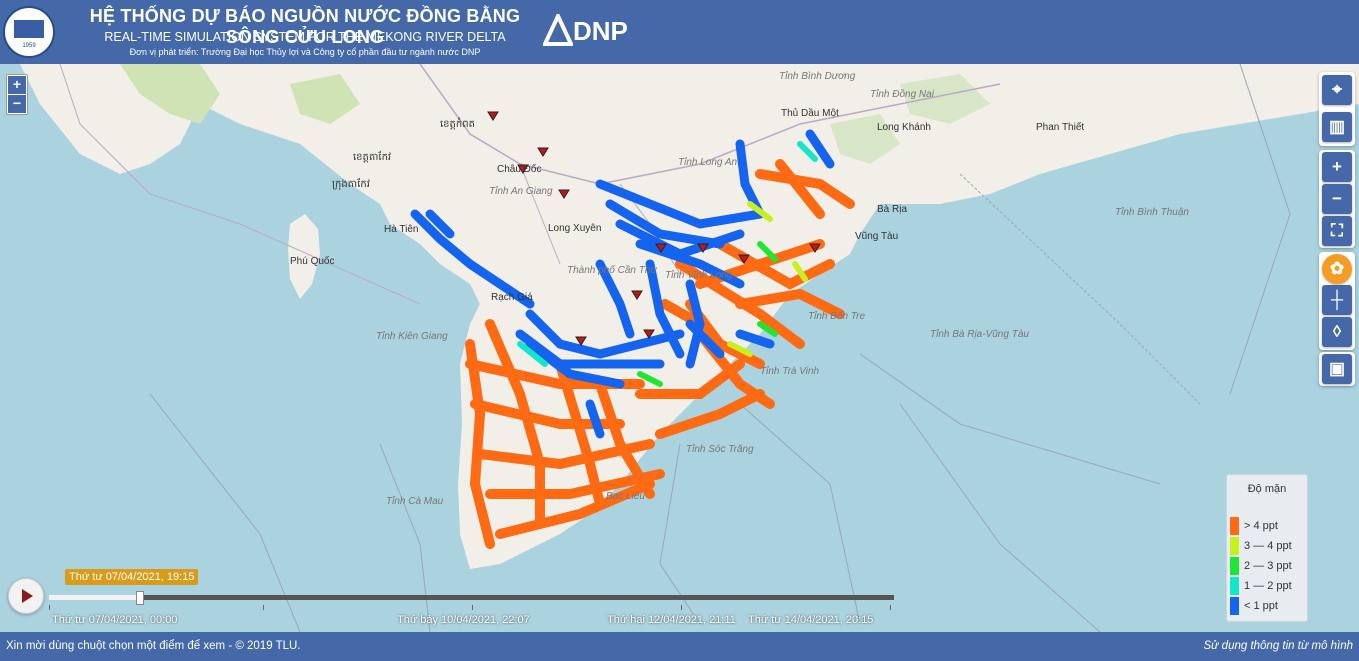 The image size is (1359, 661). Describe the element at coordinates (140, 598) in the screenshot. I see `timeline-handle` at that location.